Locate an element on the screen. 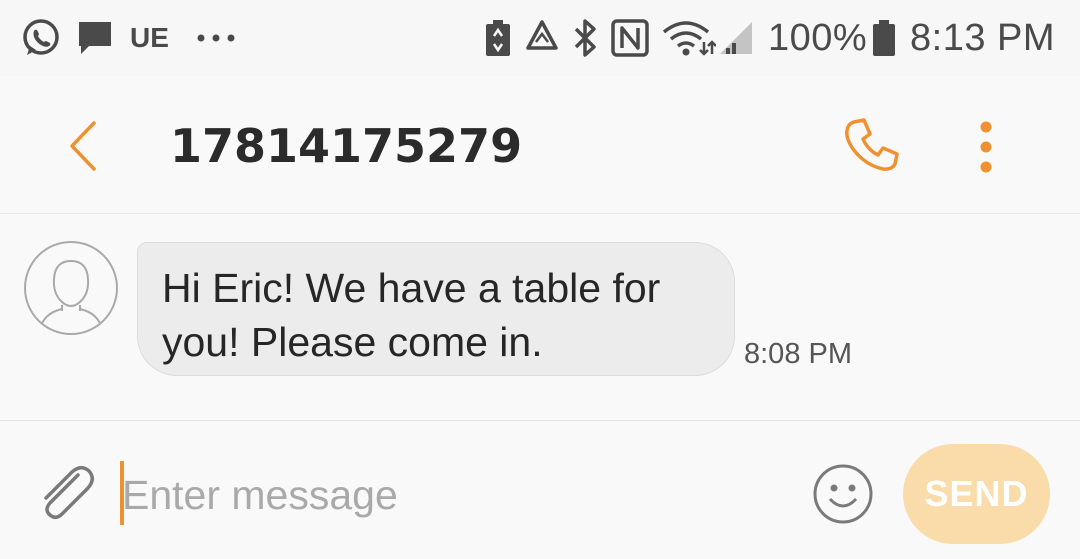 This screenshot has width=1080, height=559. smiley-icon is located at coordinates (843, 494).